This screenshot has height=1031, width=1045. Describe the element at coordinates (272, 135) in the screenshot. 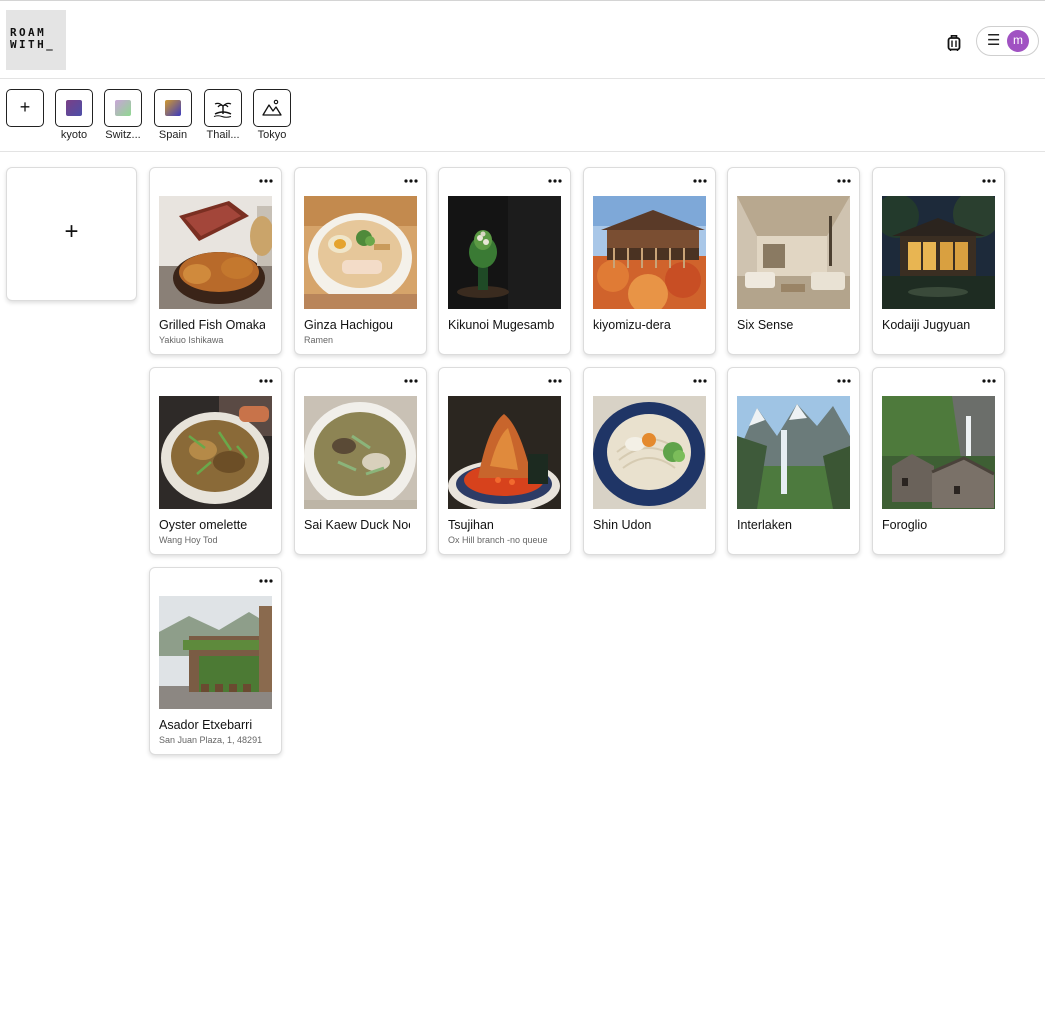

I see `trip-label: Tokyo` at that location.